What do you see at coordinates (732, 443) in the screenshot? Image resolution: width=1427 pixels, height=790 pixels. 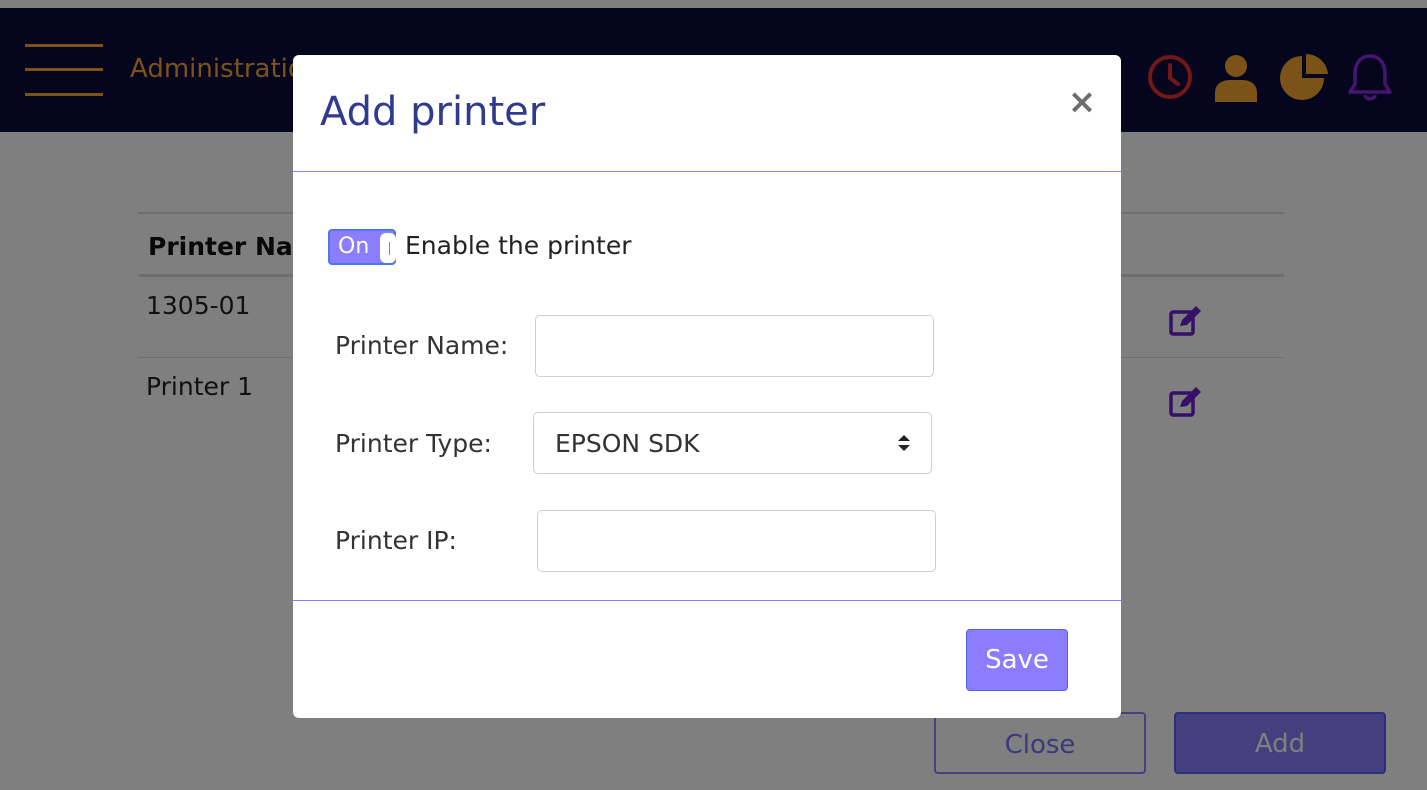 I see `printer-type-select: EPSON SDK` at bounding box center [732, 443].